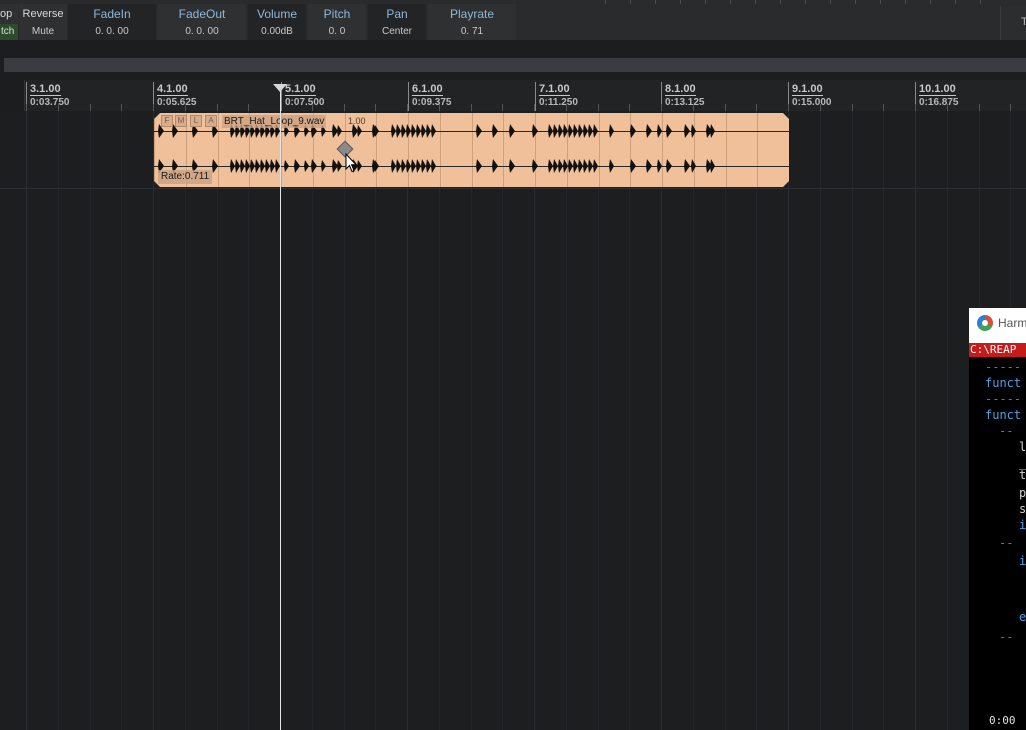 The height and width of the screenshot is (730, 1026). What do you see at coordinates (337, 32) in the screenshot?
I see `pitch-value: 0. 0` at bounding box center [337, 32].